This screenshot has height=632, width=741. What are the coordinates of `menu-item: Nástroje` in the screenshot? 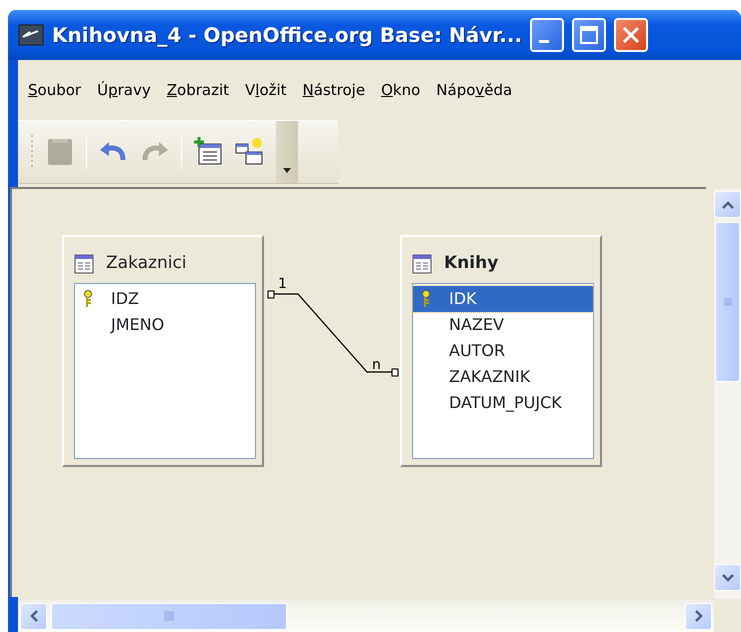 It's located at (334, 90).